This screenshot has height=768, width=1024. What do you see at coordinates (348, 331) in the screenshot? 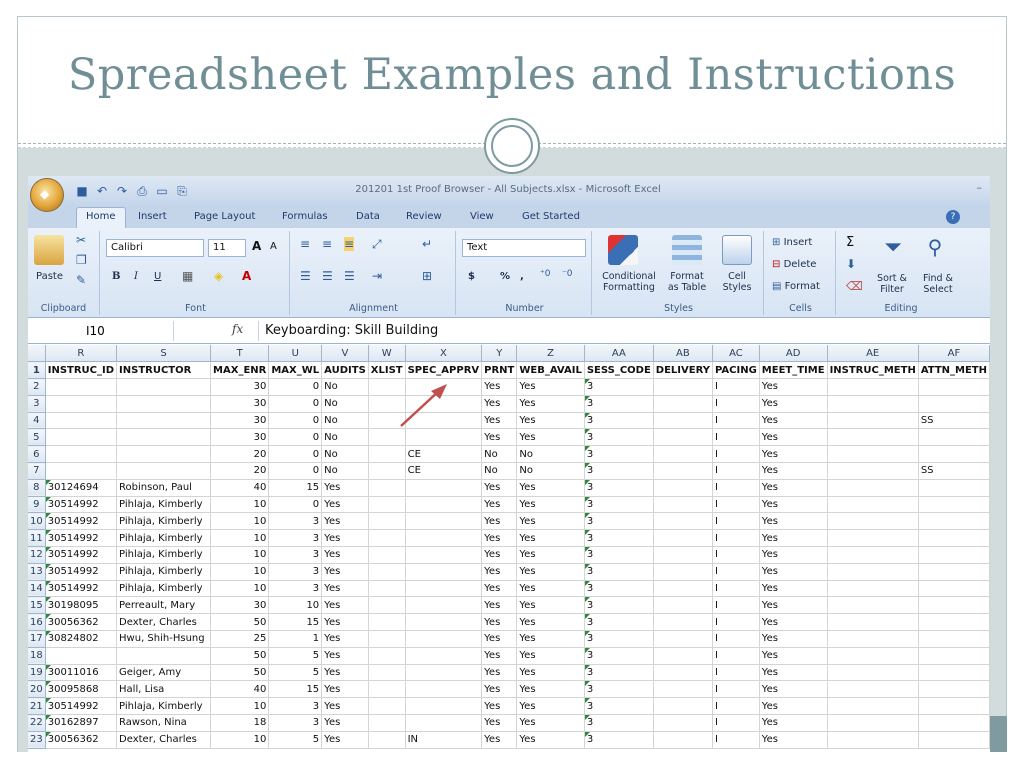
I see `formula-input: Keyboarding: Skill Building` at bounding box center [348, 331].